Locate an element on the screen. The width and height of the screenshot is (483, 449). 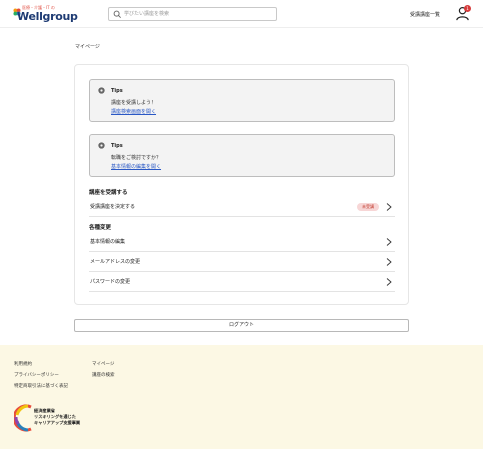
tip-link-edit-profile: 基本情報の編集を開く is located at coordinates (136, 166).